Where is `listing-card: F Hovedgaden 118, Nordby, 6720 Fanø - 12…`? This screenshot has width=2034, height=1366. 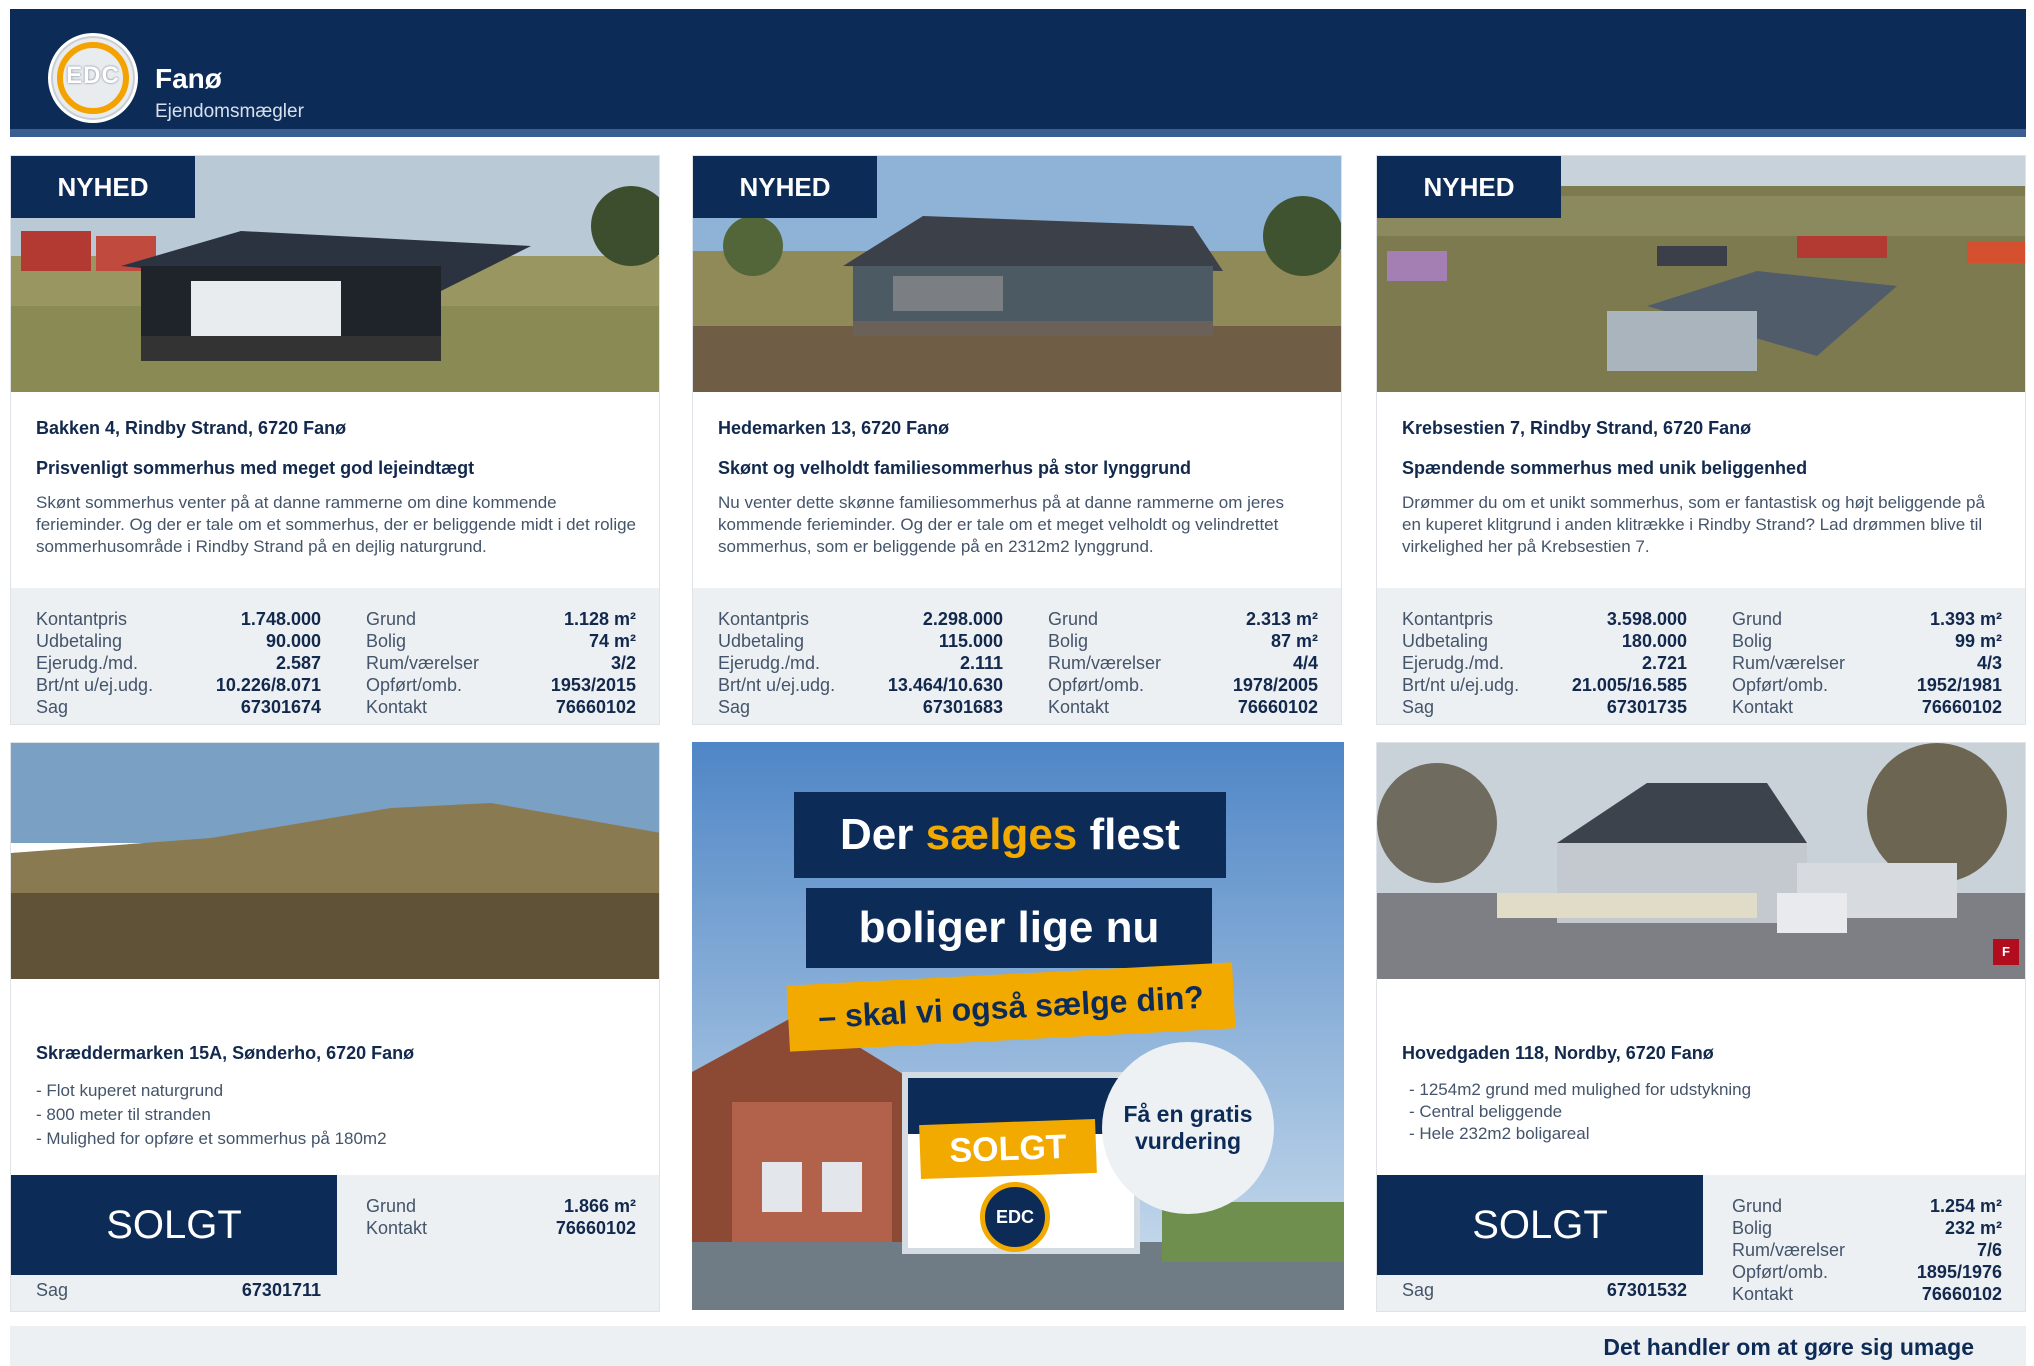
listing-card: F Hovedgaden 118, Nordby, 6720 Fanø - 12… is located at coordinates (1701, 1027).